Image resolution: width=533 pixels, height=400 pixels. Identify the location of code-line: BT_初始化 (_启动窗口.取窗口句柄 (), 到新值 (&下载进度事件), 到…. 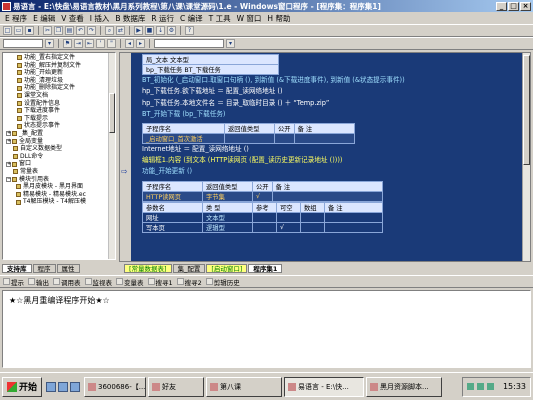
(336, 80).